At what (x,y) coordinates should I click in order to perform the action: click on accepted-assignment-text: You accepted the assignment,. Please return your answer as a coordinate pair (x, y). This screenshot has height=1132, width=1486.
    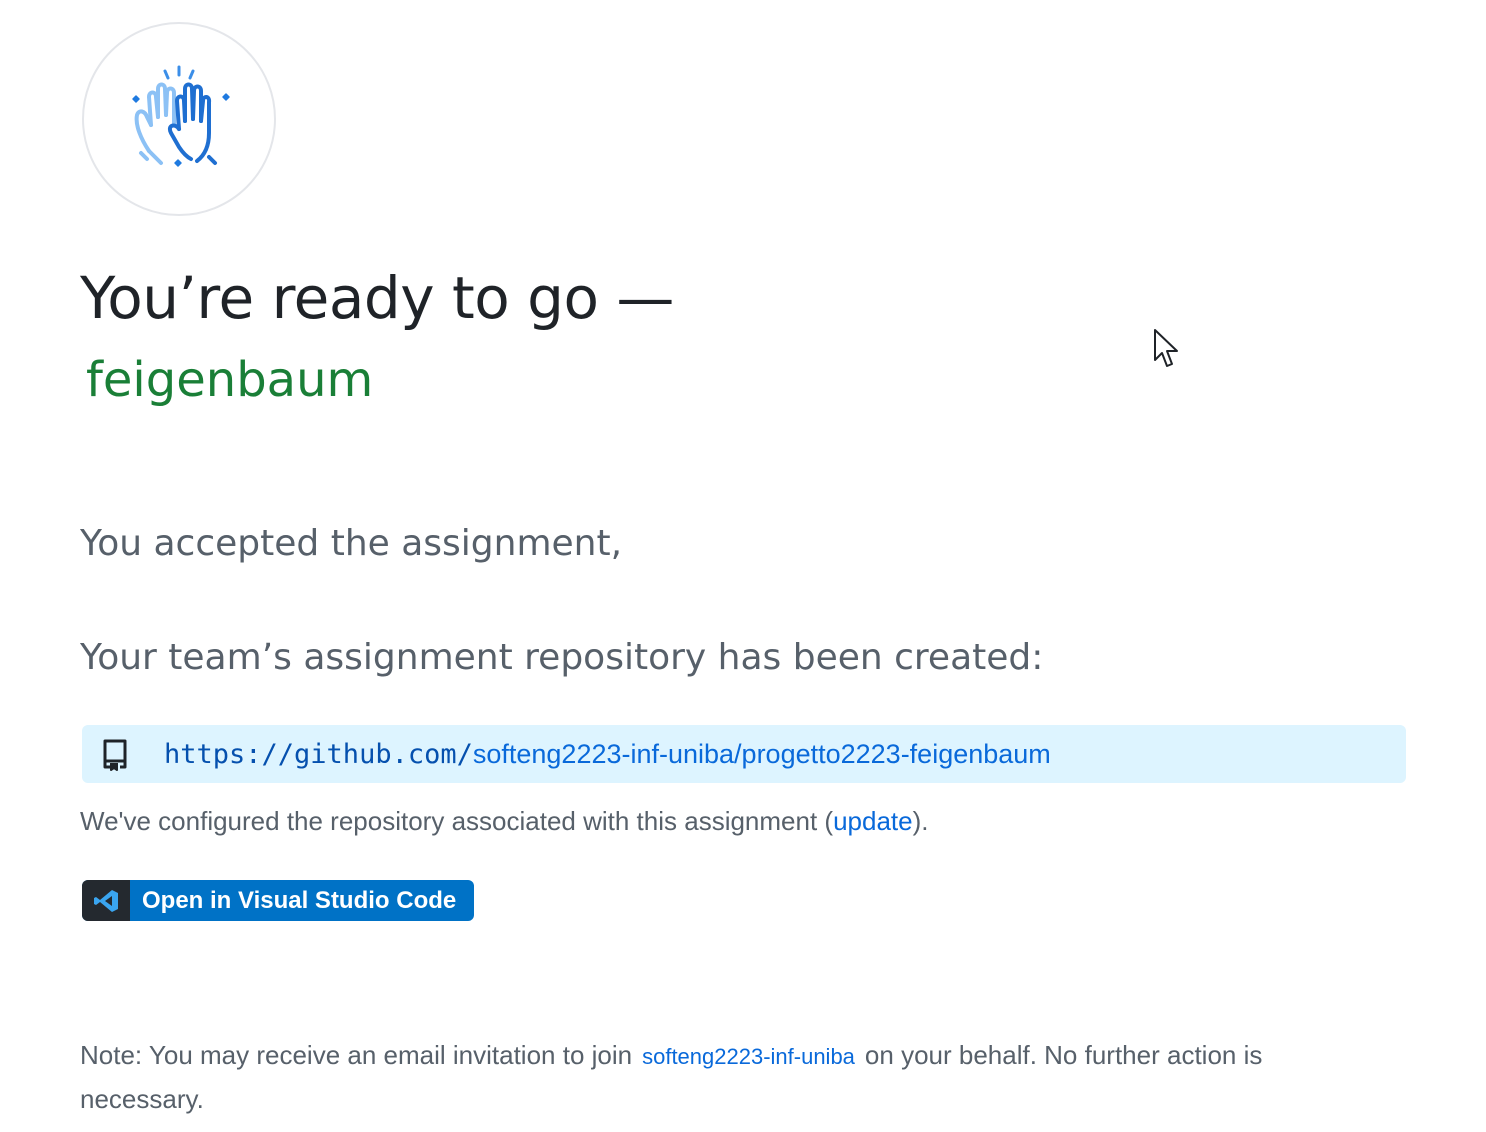
    Looking at the image, I should click on (351, 543).